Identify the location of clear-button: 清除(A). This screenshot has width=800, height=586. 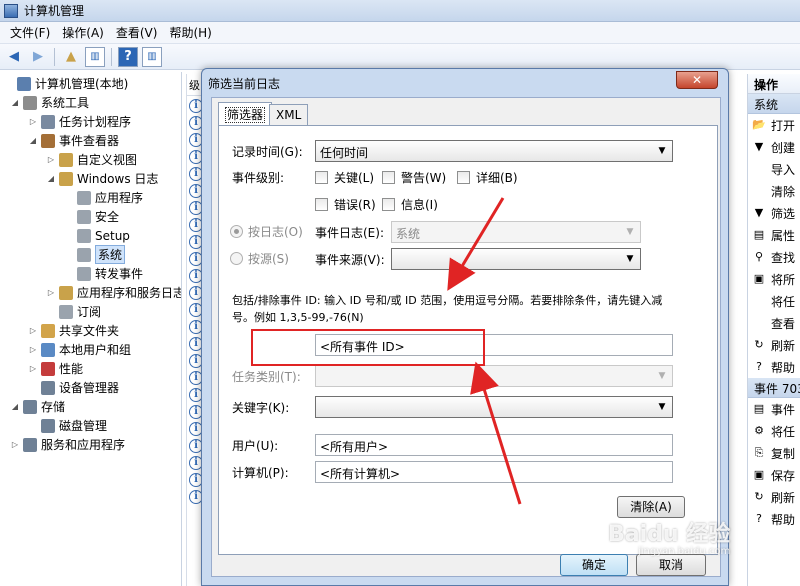
(651, 507).